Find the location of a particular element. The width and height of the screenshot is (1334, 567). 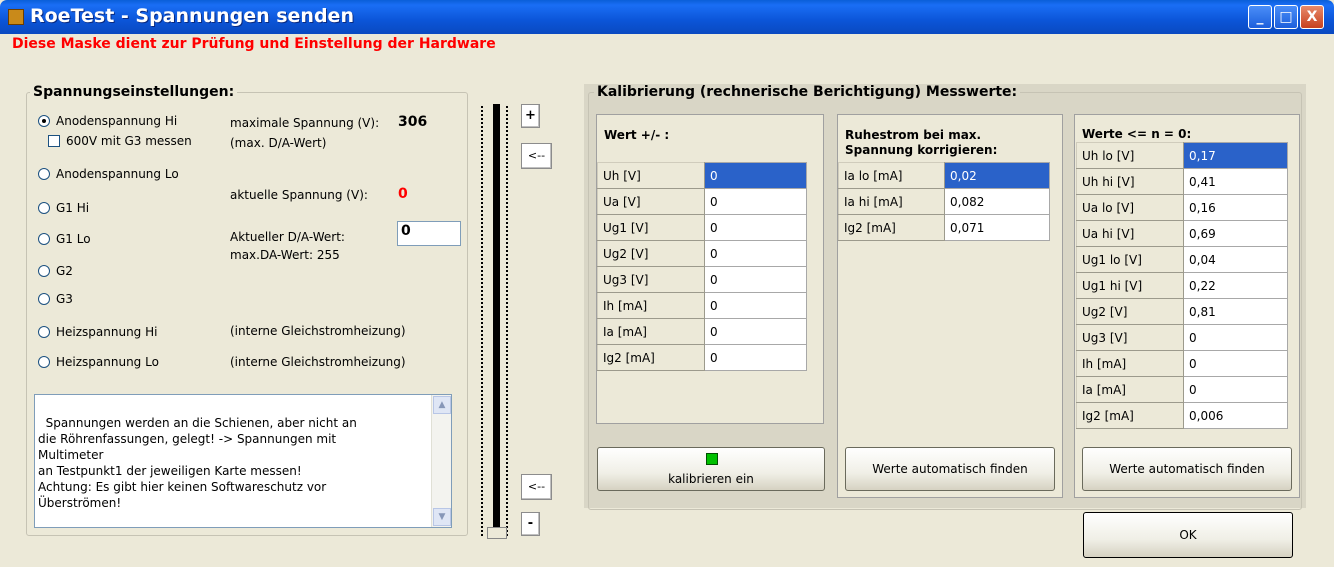

scroll-up-icon: ▲ is located at coordinates (442, 405).